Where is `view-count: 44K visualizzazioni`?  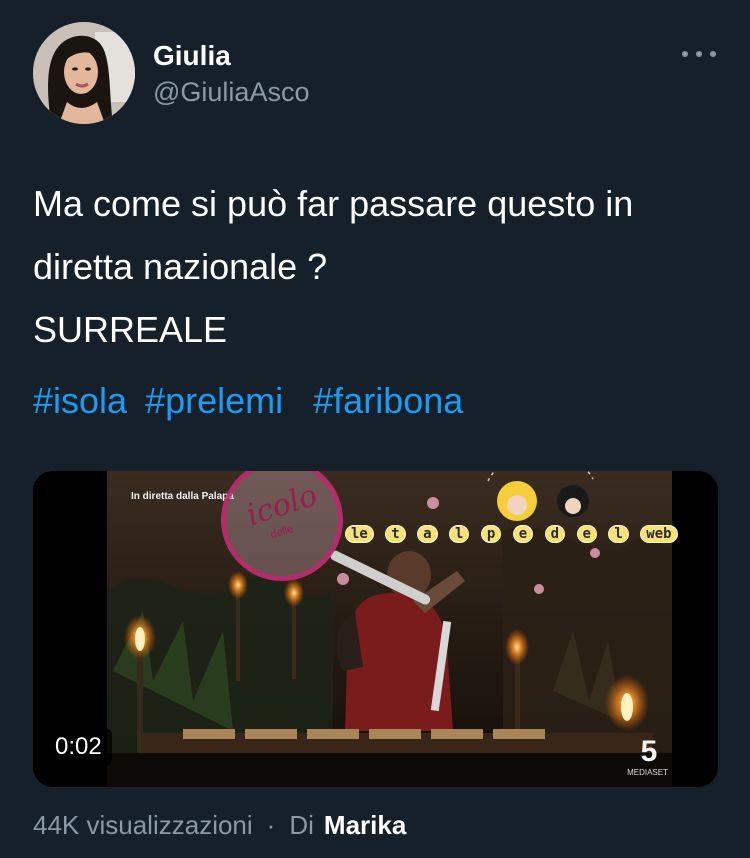
view-count: 44K visualizzazioni is located at coordinates (143, 825).